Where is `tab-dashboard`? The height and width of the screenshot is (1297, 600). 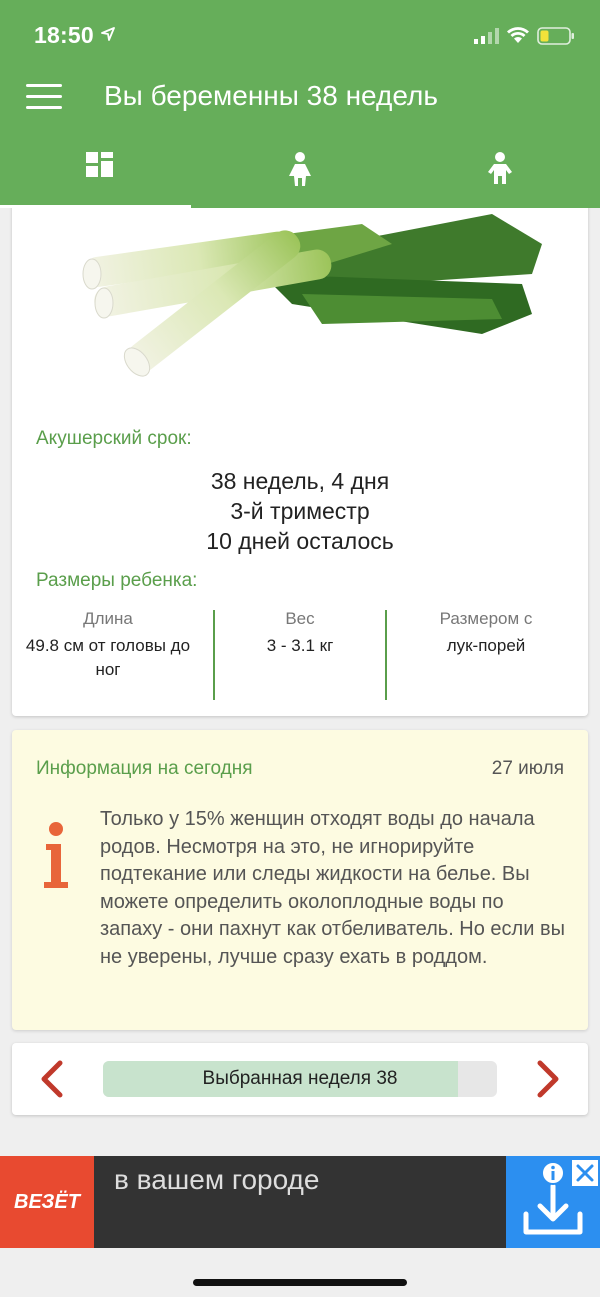
tab-dashboard is located at coordinates (100, 169).